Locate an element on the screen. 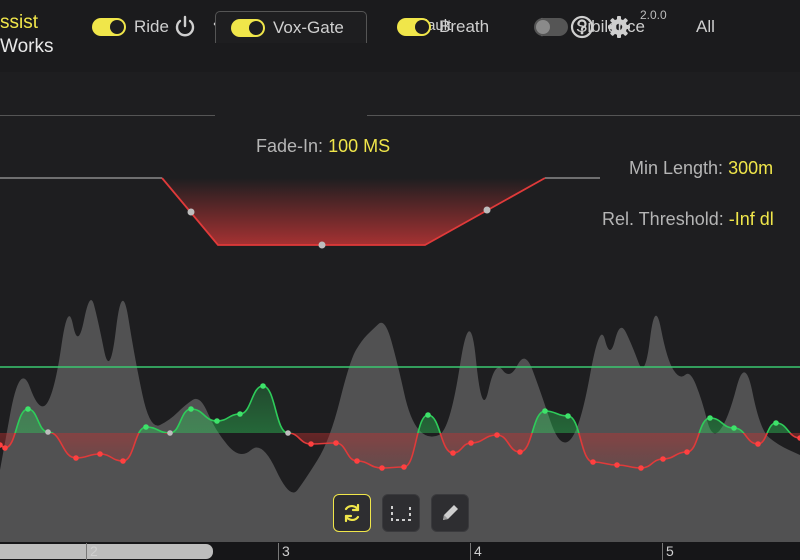  rel-threshold-value: -Inf dl is located at coordinates (751, 219).